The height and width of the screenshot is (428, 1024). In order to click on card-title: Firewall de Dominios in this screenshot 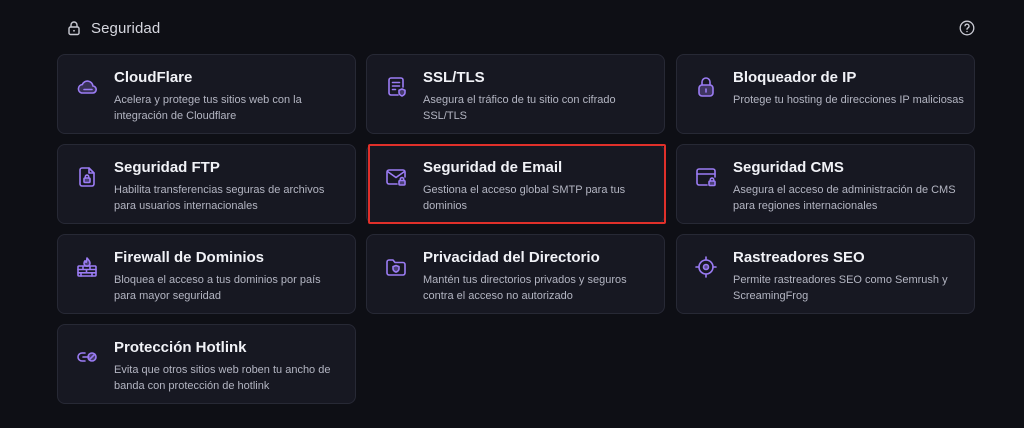, I will do `click(189, 257)`.